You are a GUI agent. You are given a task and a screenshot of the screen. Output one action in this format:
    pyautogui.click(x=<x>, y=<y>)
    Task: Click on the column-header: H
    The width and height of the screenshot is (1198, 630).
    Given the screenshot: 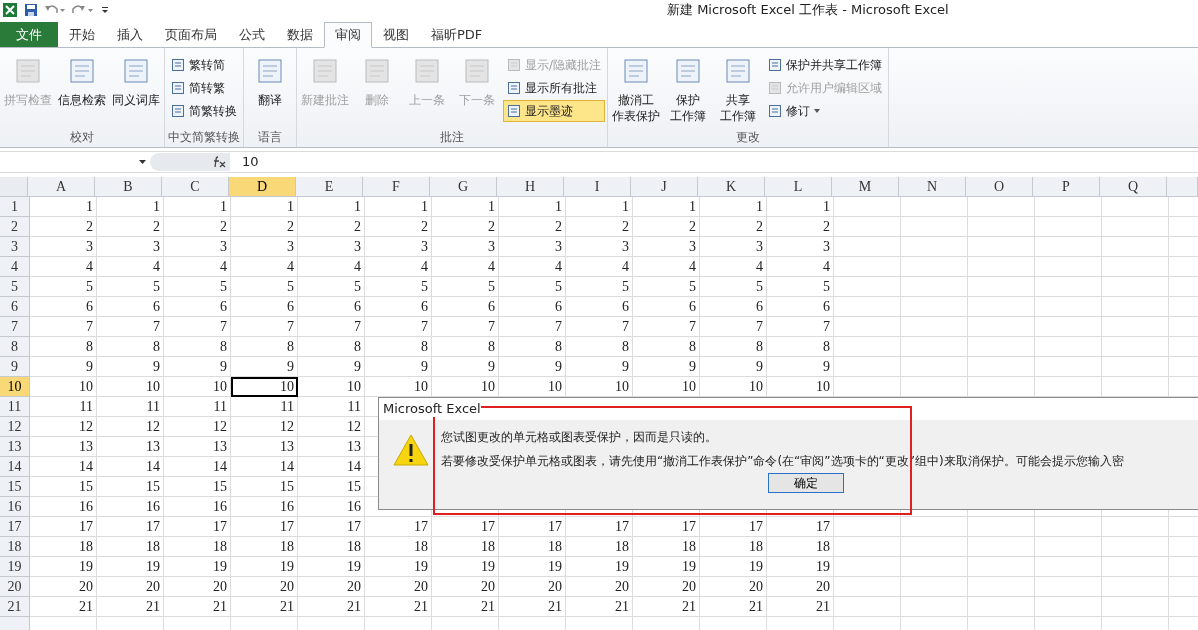 What is the action you would take?
    pyautogui.click(x=530, y=187)
    